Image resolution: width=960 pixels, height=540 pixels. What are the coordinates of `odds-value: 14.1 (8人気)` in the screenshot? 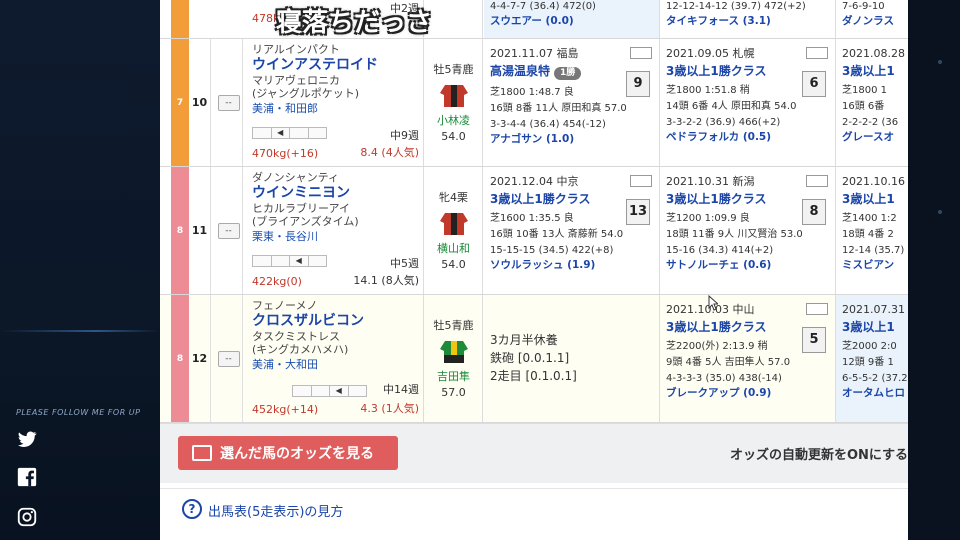 It's located at (386, 280).